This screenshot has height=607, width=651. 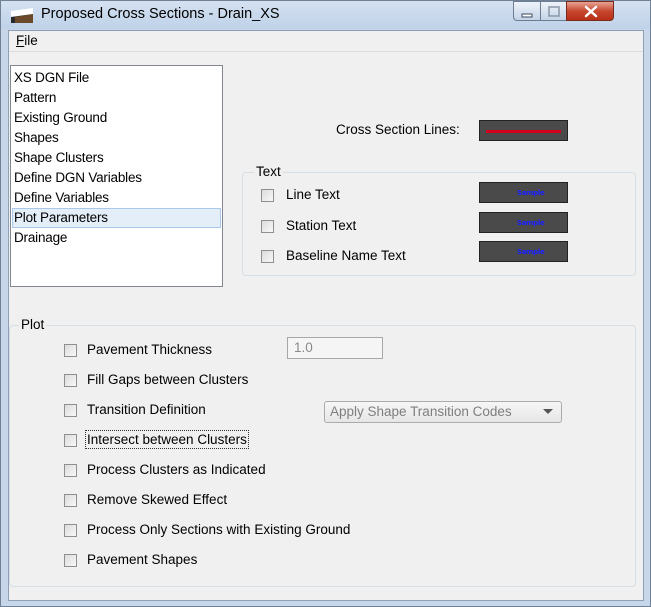 What do you see at coordinates (346, 255) in the screenshot?
I see `baseline-name-text-label: Baseline Name Text` at bounding box center [346, 255].